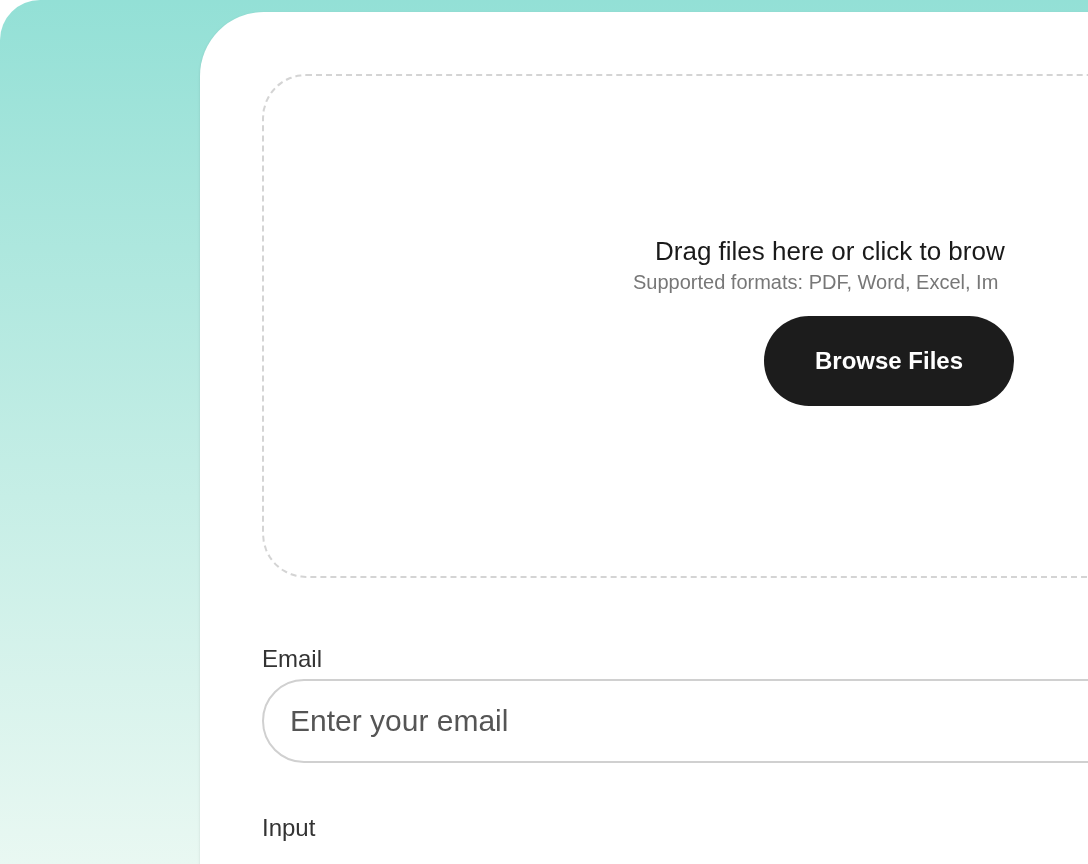 The height and width of the screenshot is (864, 1088). What do you see at coordinates (292, 659) in the screenshot?
I see `field-label: Email` at bounding box center [292, 659].